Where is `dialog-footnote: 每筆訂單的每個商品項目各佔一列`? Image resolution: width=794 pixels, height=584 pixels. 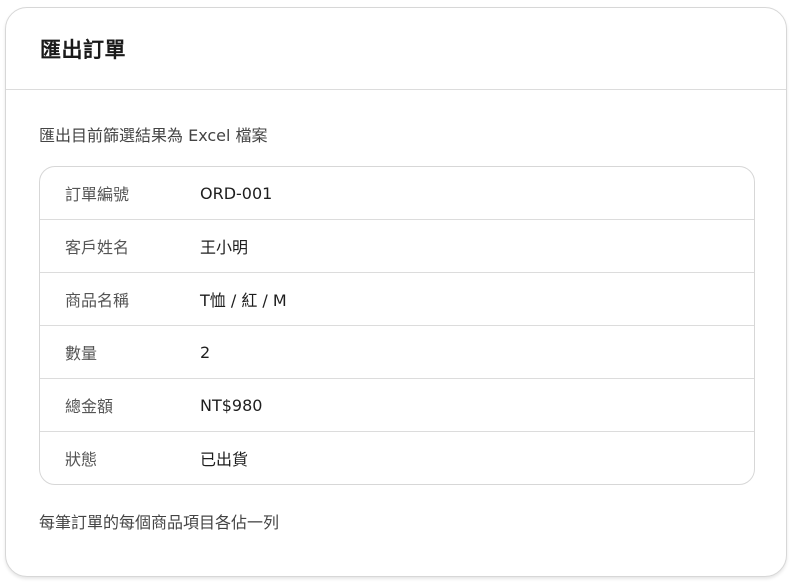 dialog-footnote: 每筆訂單的每個商品項目各佔一列 is located at coordinates (159, 522).